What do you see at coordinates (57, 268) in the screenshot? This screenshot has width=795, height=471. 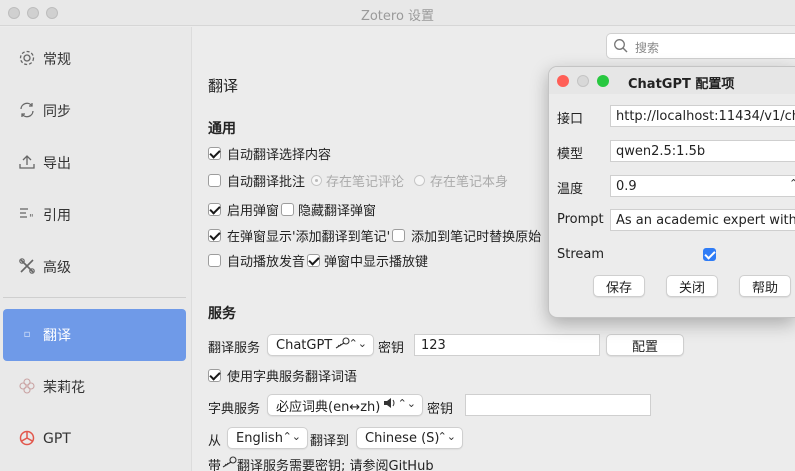 I see `sidebar-item-label: 高级` at bounding box center [57, 268].